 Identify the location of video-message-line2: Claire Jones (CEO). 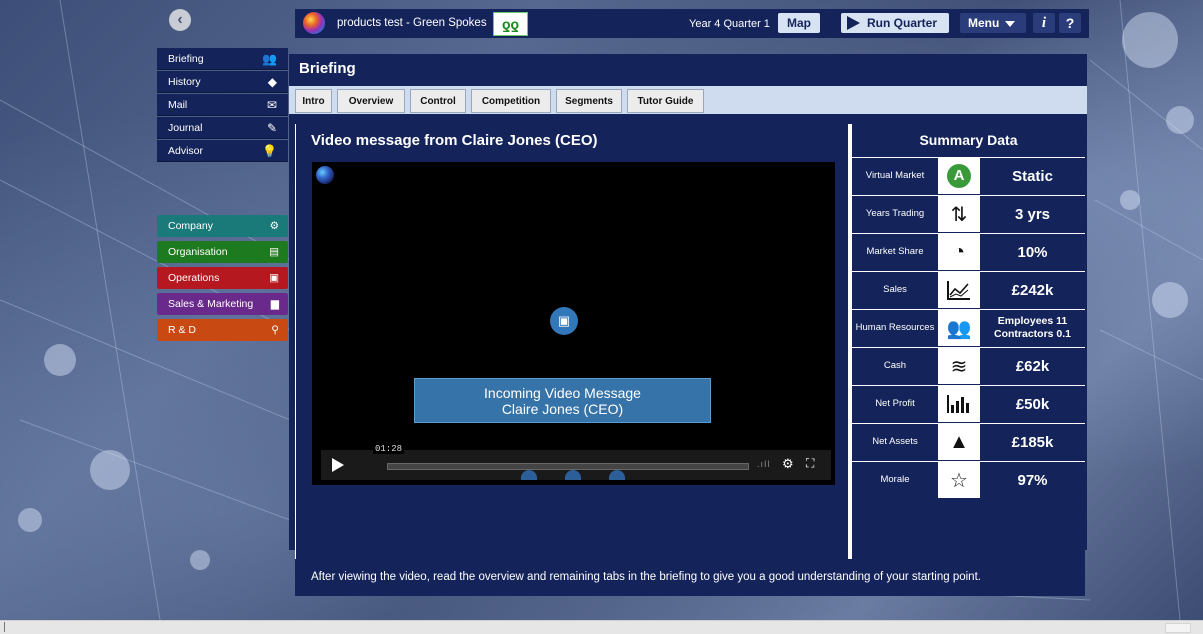
(562, 409).